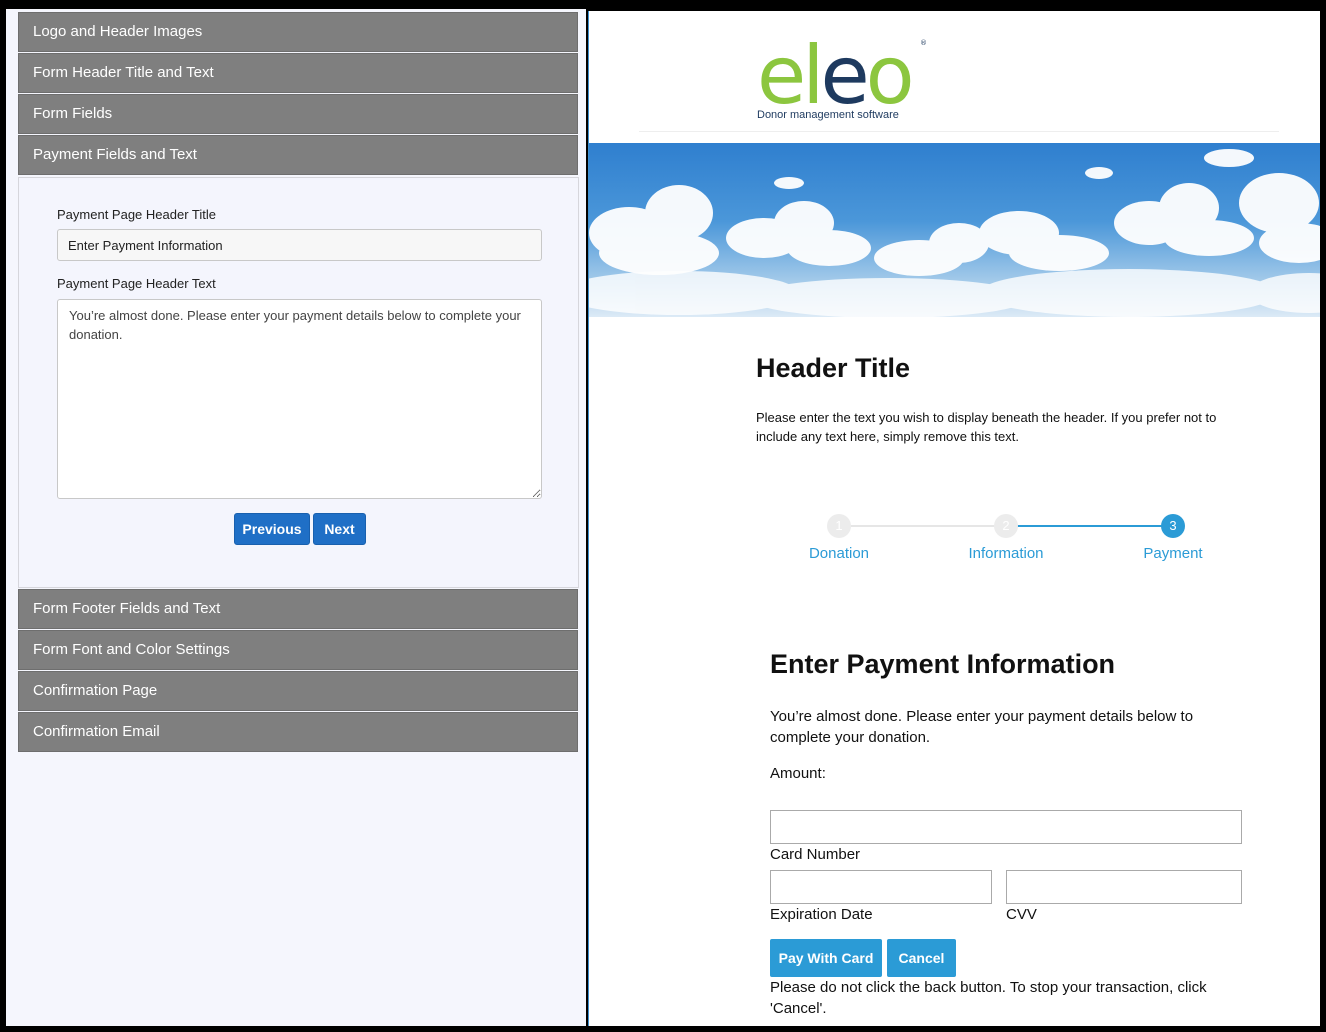  I want to click on step-dot-payment: 3, so click(1173, 526).